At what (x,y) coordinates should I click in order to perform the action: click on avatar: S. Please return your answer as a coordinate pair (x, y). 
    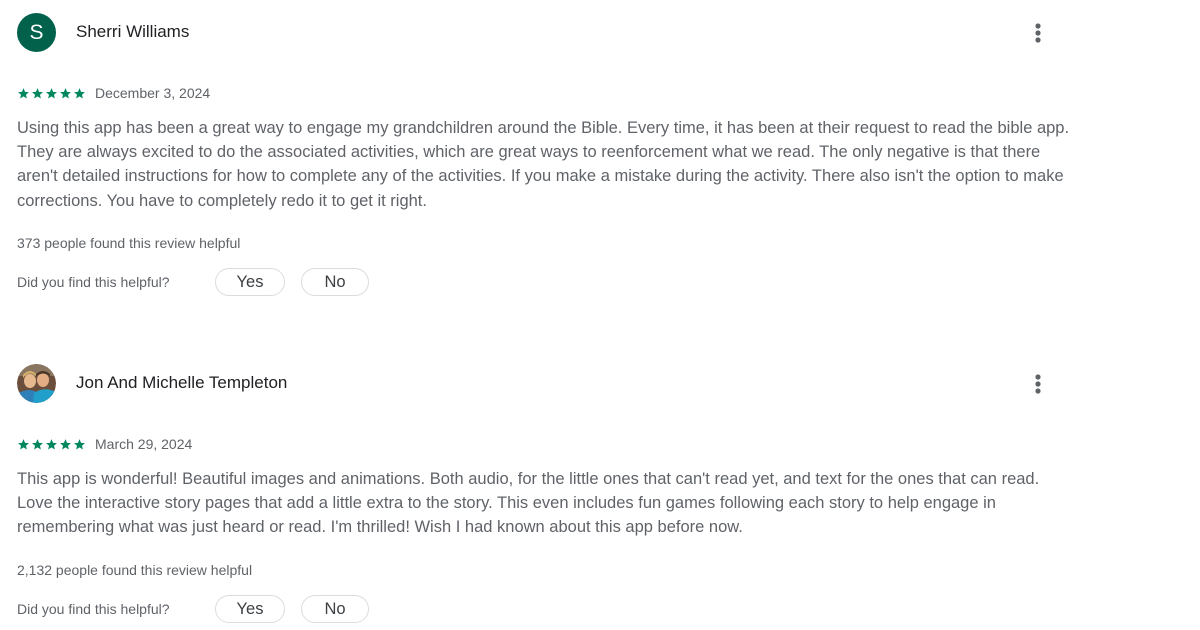
    Looking at the image, I should click on (36, 32).